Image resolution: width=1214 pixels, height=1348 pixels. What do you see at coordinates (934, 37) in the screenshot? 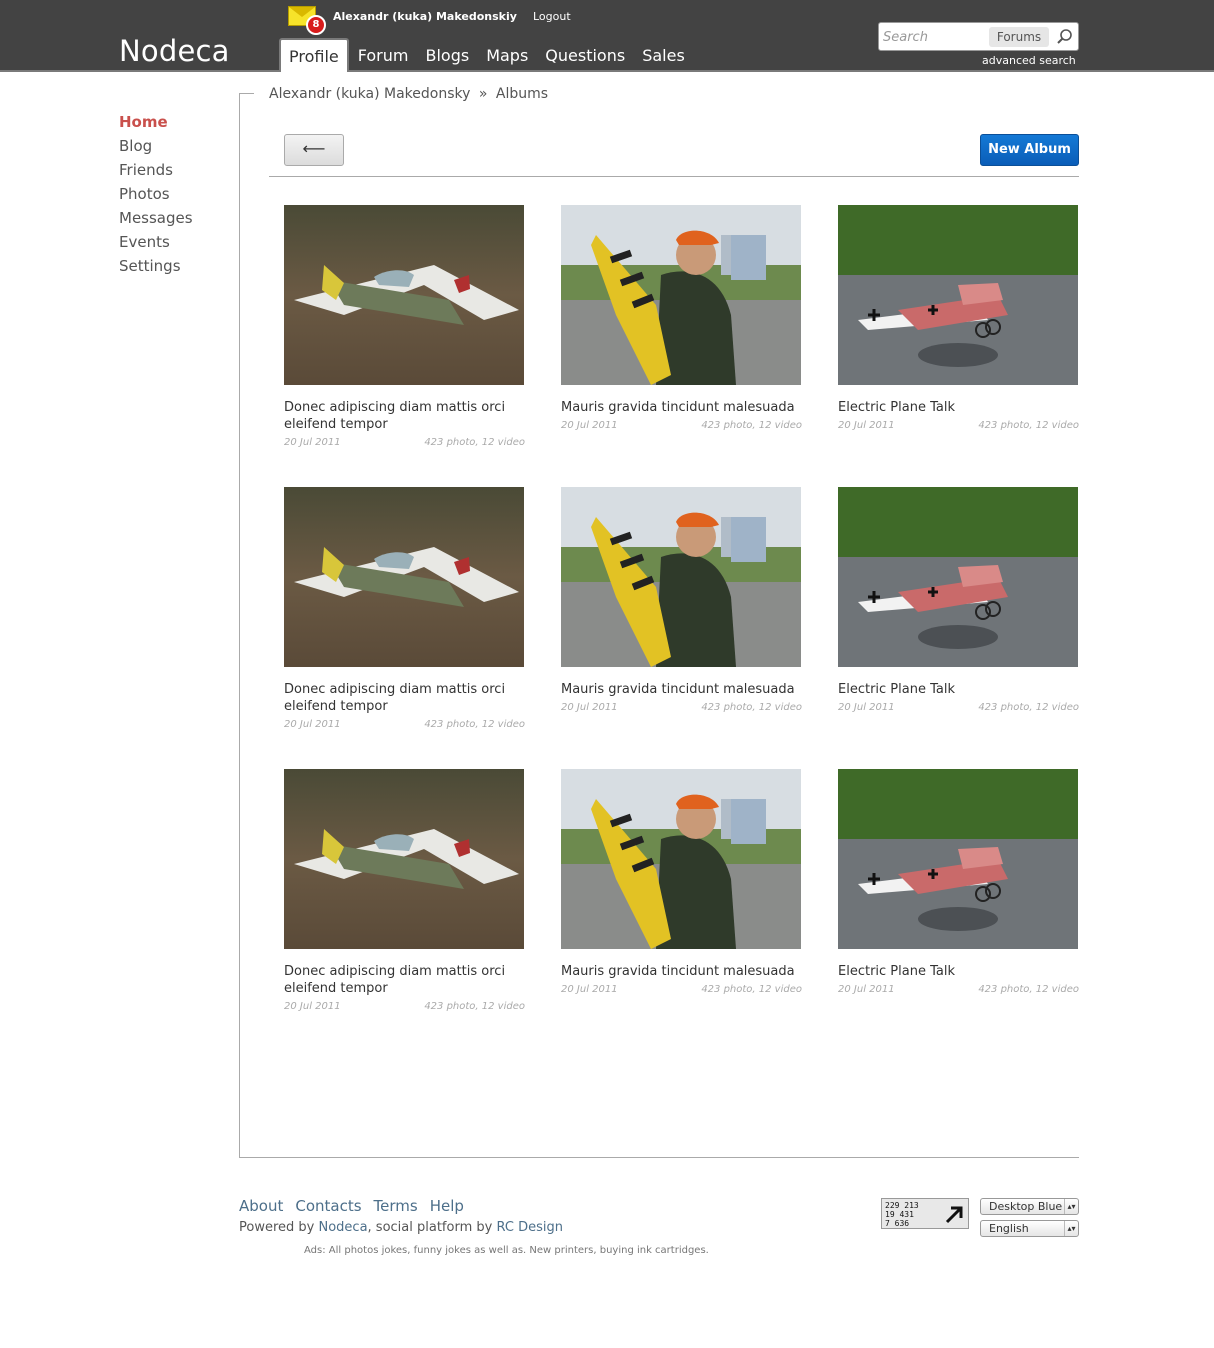
I see `search-input` at bounding box center [934, 37].